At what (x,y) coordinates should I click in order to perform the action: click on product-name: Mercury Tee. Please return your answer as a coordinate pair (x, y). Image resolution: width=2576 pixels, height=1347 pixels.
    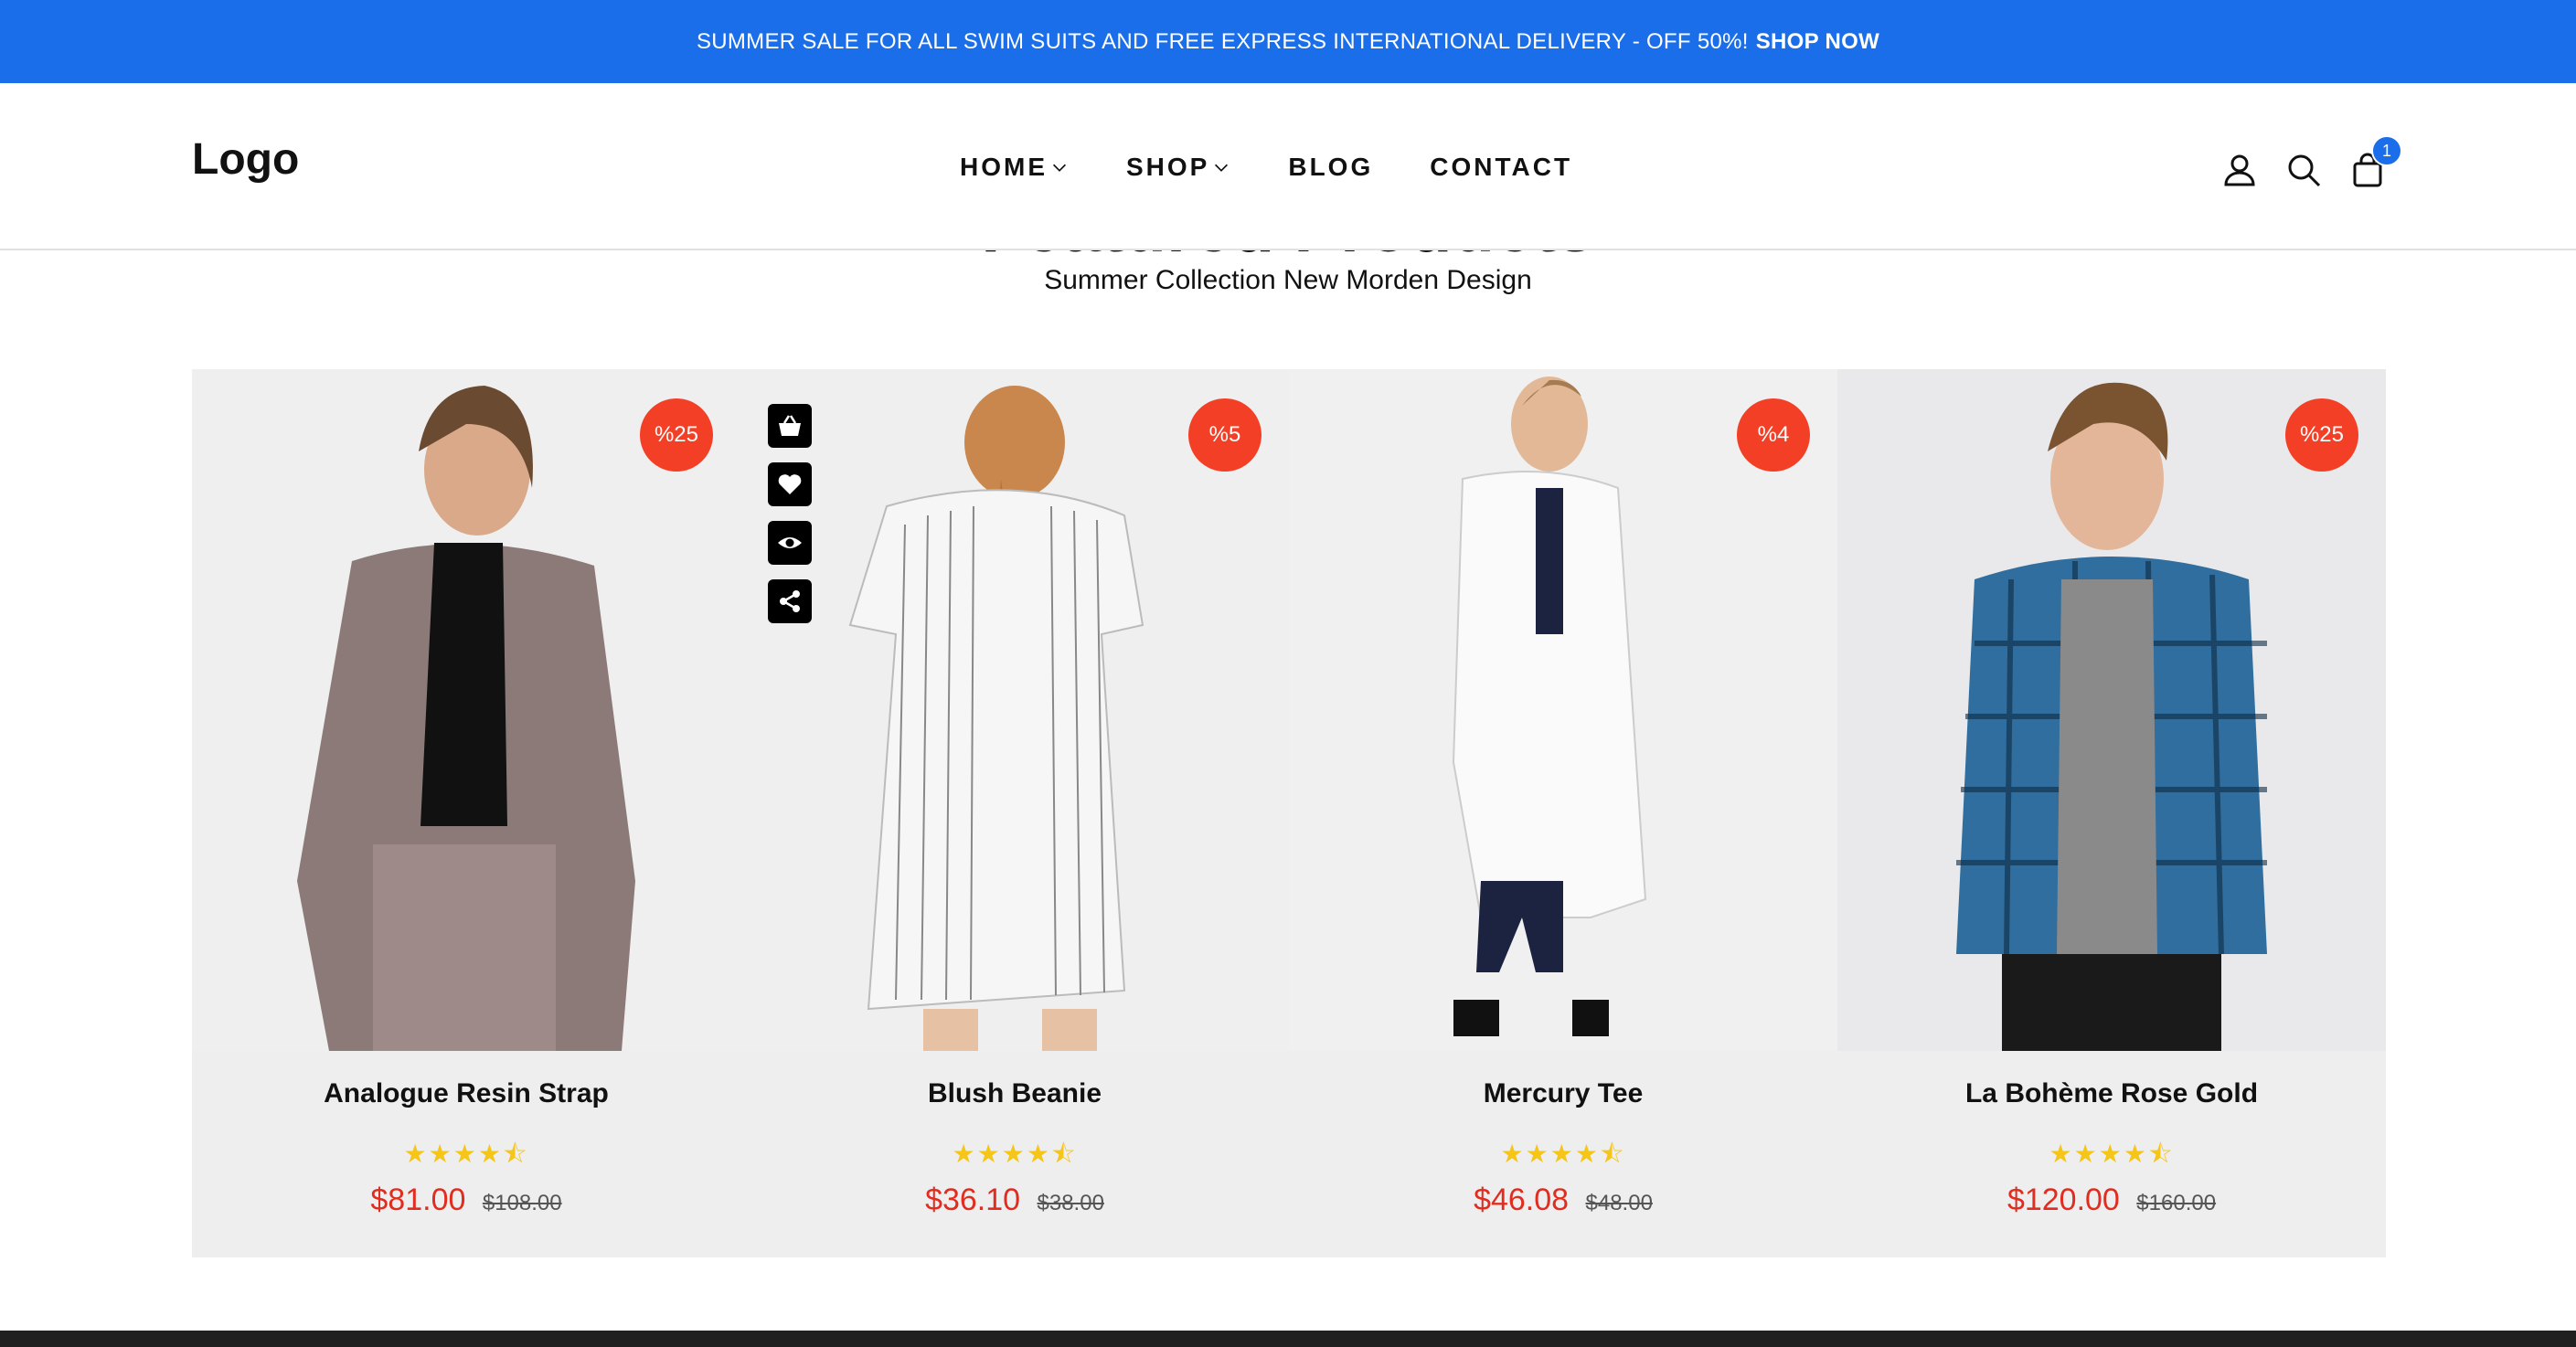
    Looking at the image, I should click on (1563, 1093).